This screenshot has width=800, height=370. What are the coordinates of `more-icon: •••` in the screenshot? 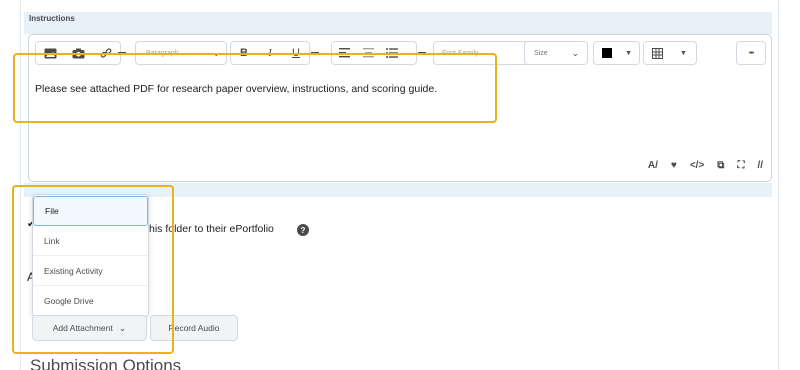 It's located at (751, 53).